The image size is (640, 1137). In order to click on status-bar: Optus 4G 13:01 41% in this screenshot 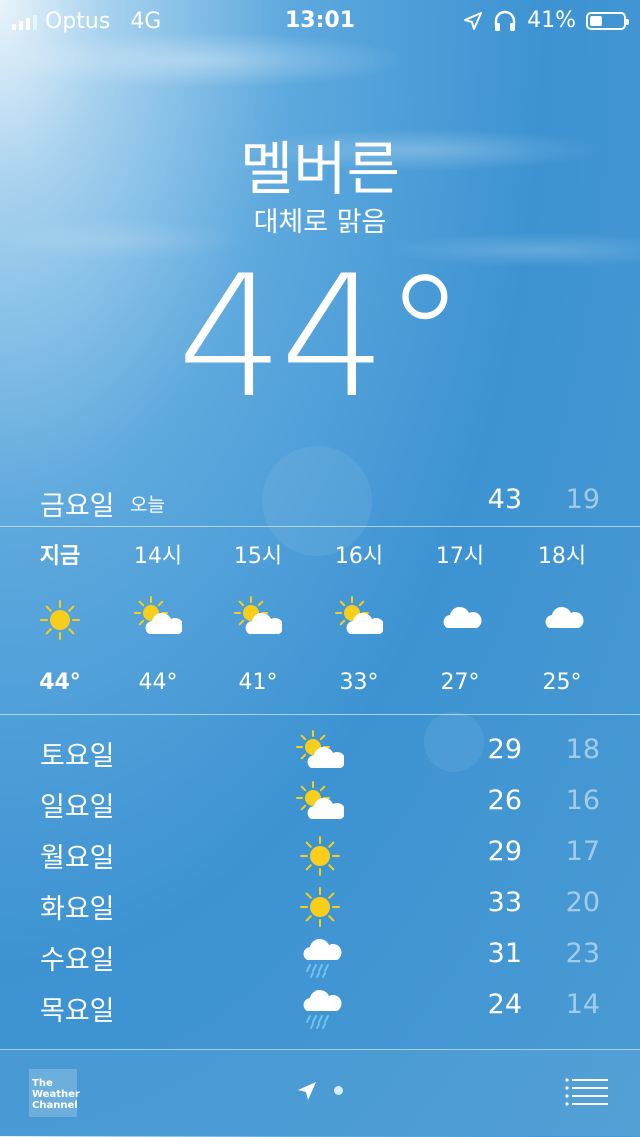, I will do `click(320, 20)`.